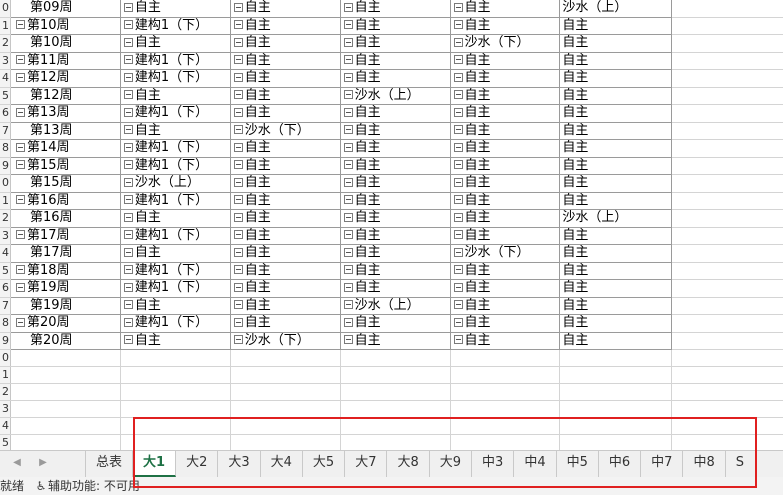 The height and width of the screenshot is (495, 783). What do you see at coordinates (704, 464) in the screenshot?
I see `sheet-tab: 中8` at bounding box center [704, 464].